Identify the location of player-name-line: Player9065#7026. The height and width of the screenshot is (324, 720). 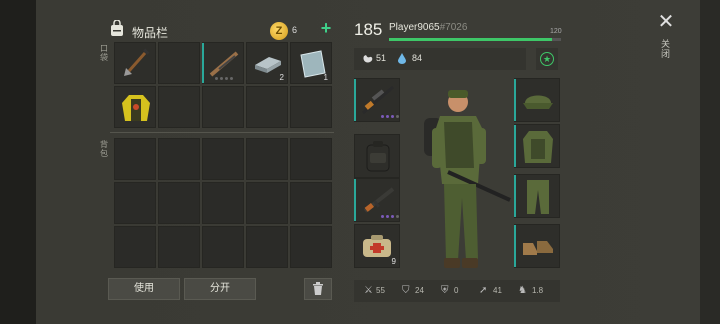
(428, 27).